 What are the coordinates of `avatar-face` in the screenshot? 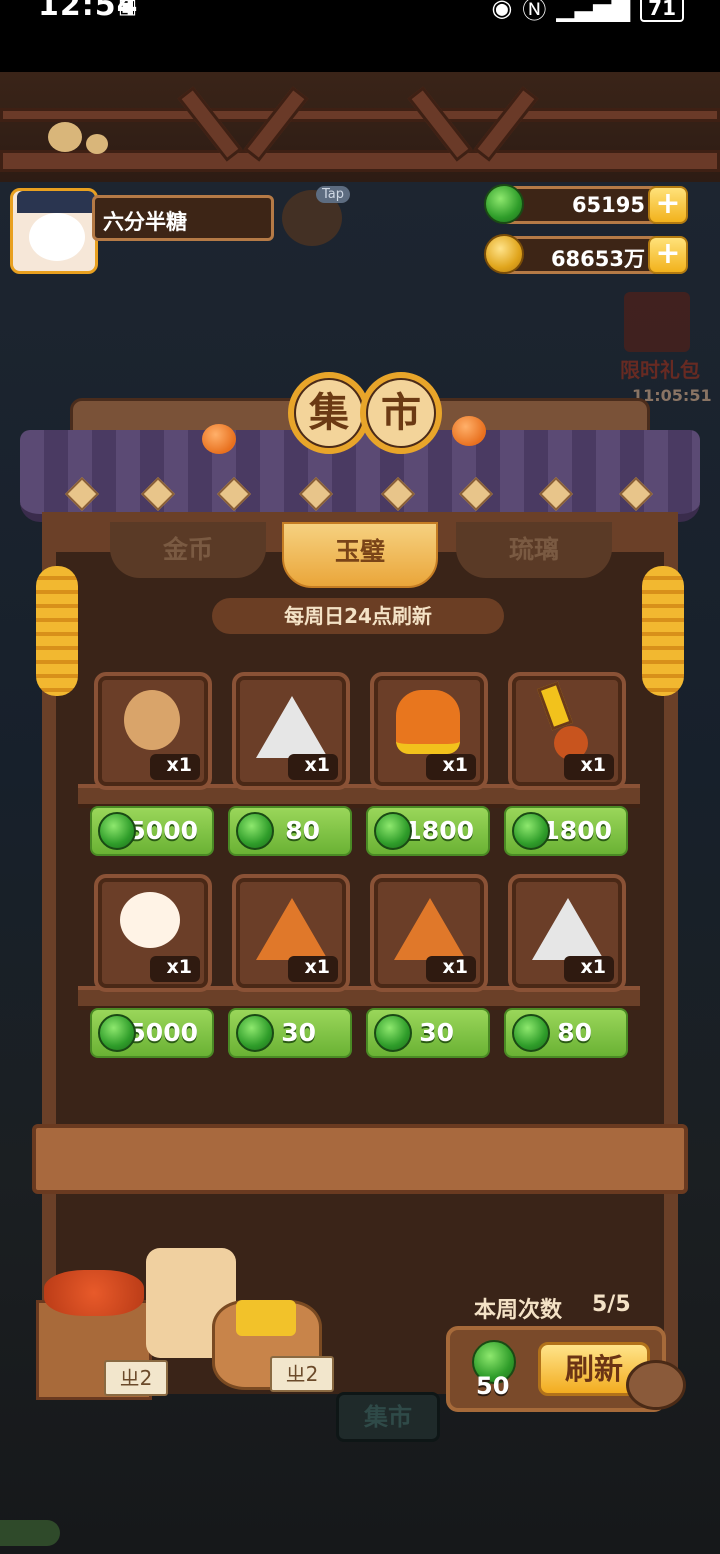 It's located at (57, 237).